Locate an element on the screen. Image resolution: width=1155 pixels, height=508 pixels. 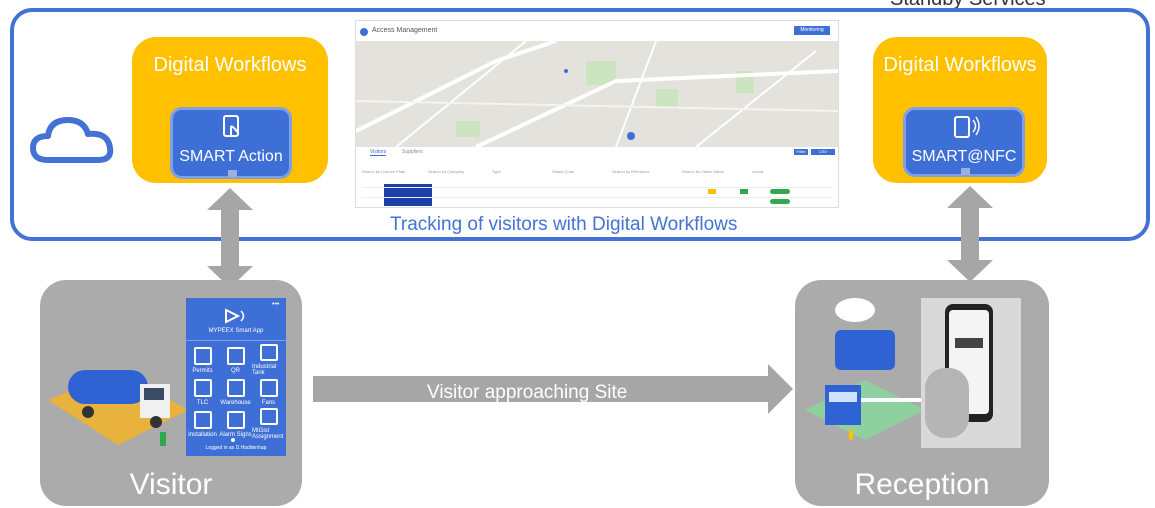
tab-suppliers: Suppliers is located at coordinates (412, 152).